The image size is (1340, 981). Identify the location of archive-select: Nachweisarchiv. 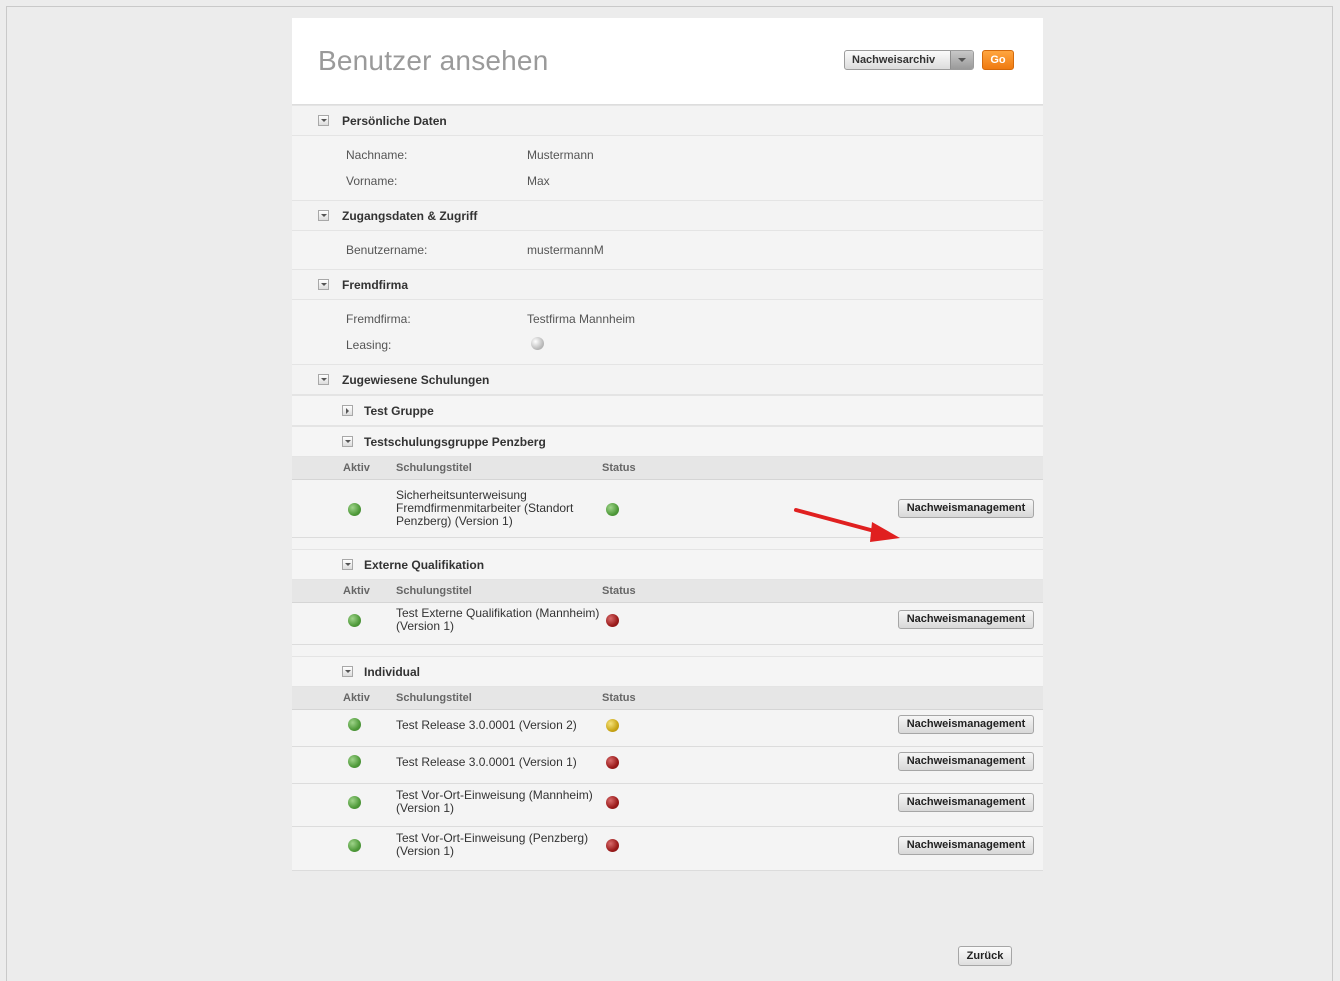
(909, 60).